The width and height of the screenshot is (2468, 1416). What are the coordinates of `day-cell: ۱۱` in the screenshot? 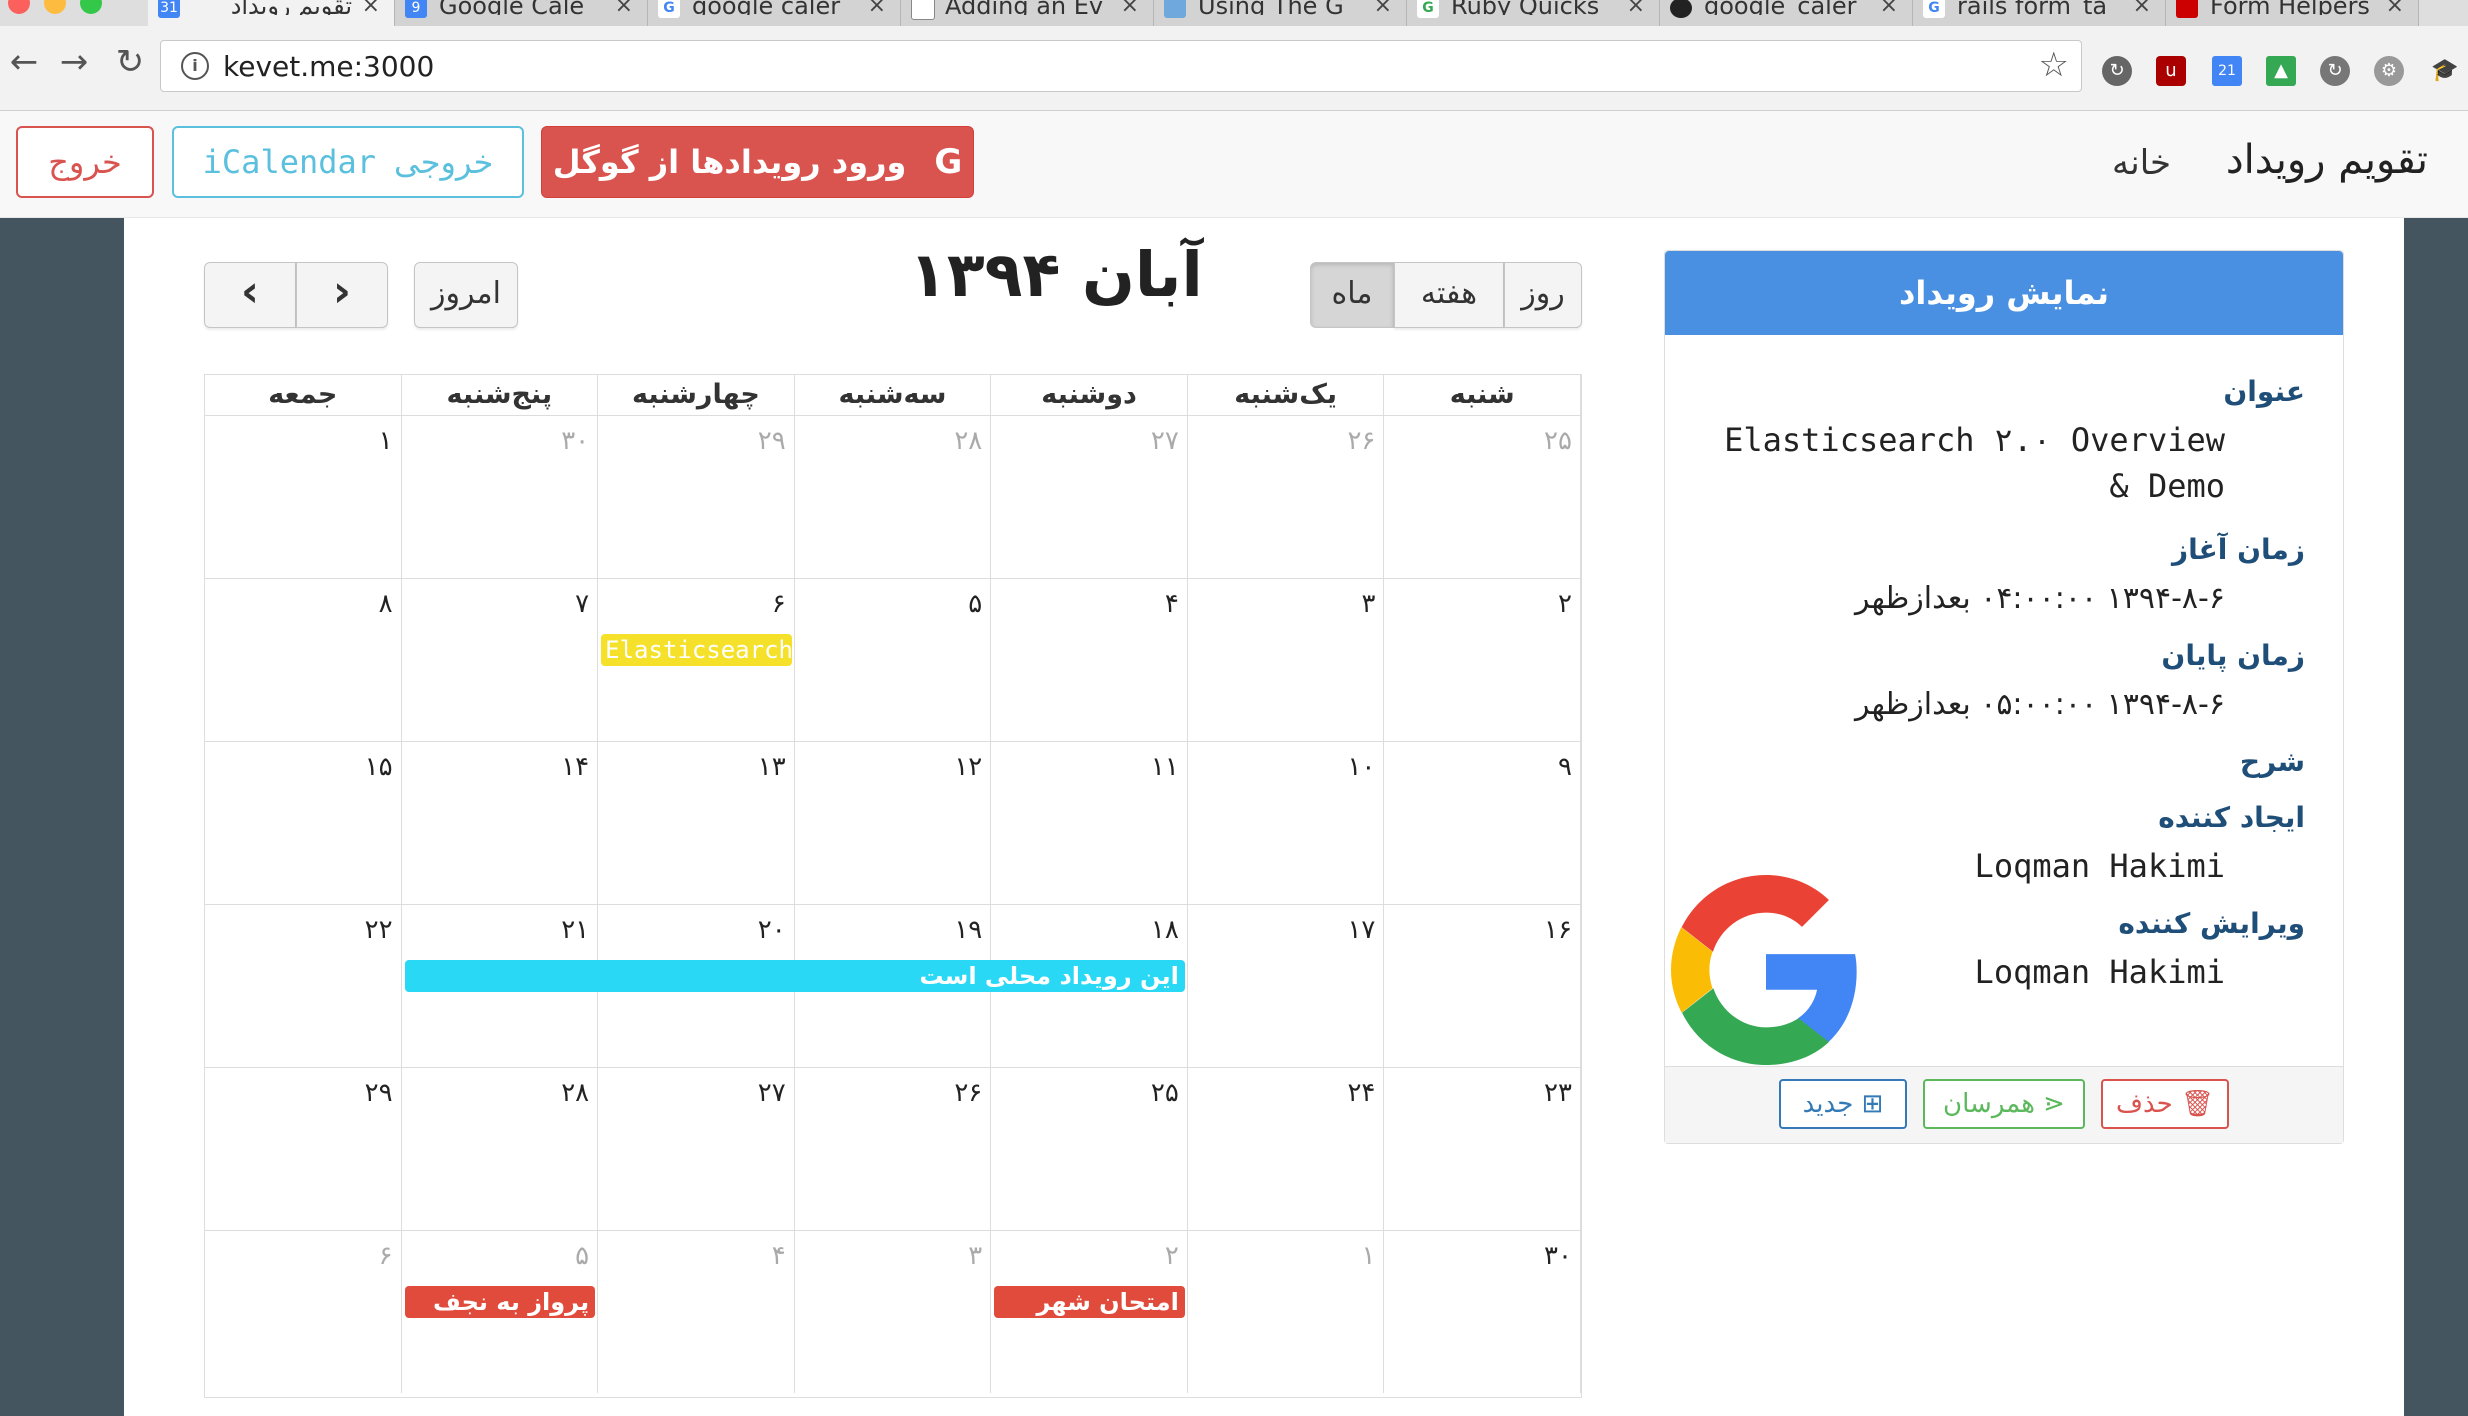 It's located at (1089, 822).